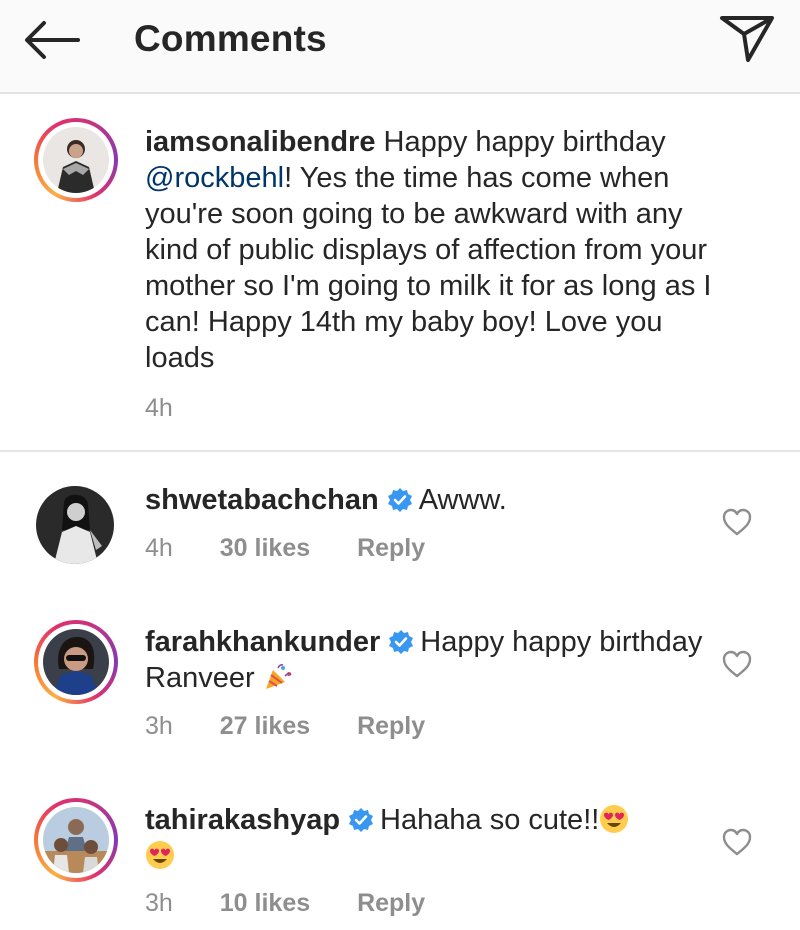 This screenshot has width=800, height=930. Describe the element at coordinates (52, 40) in the screenshot. I see `back-arrow-icon` at that location.